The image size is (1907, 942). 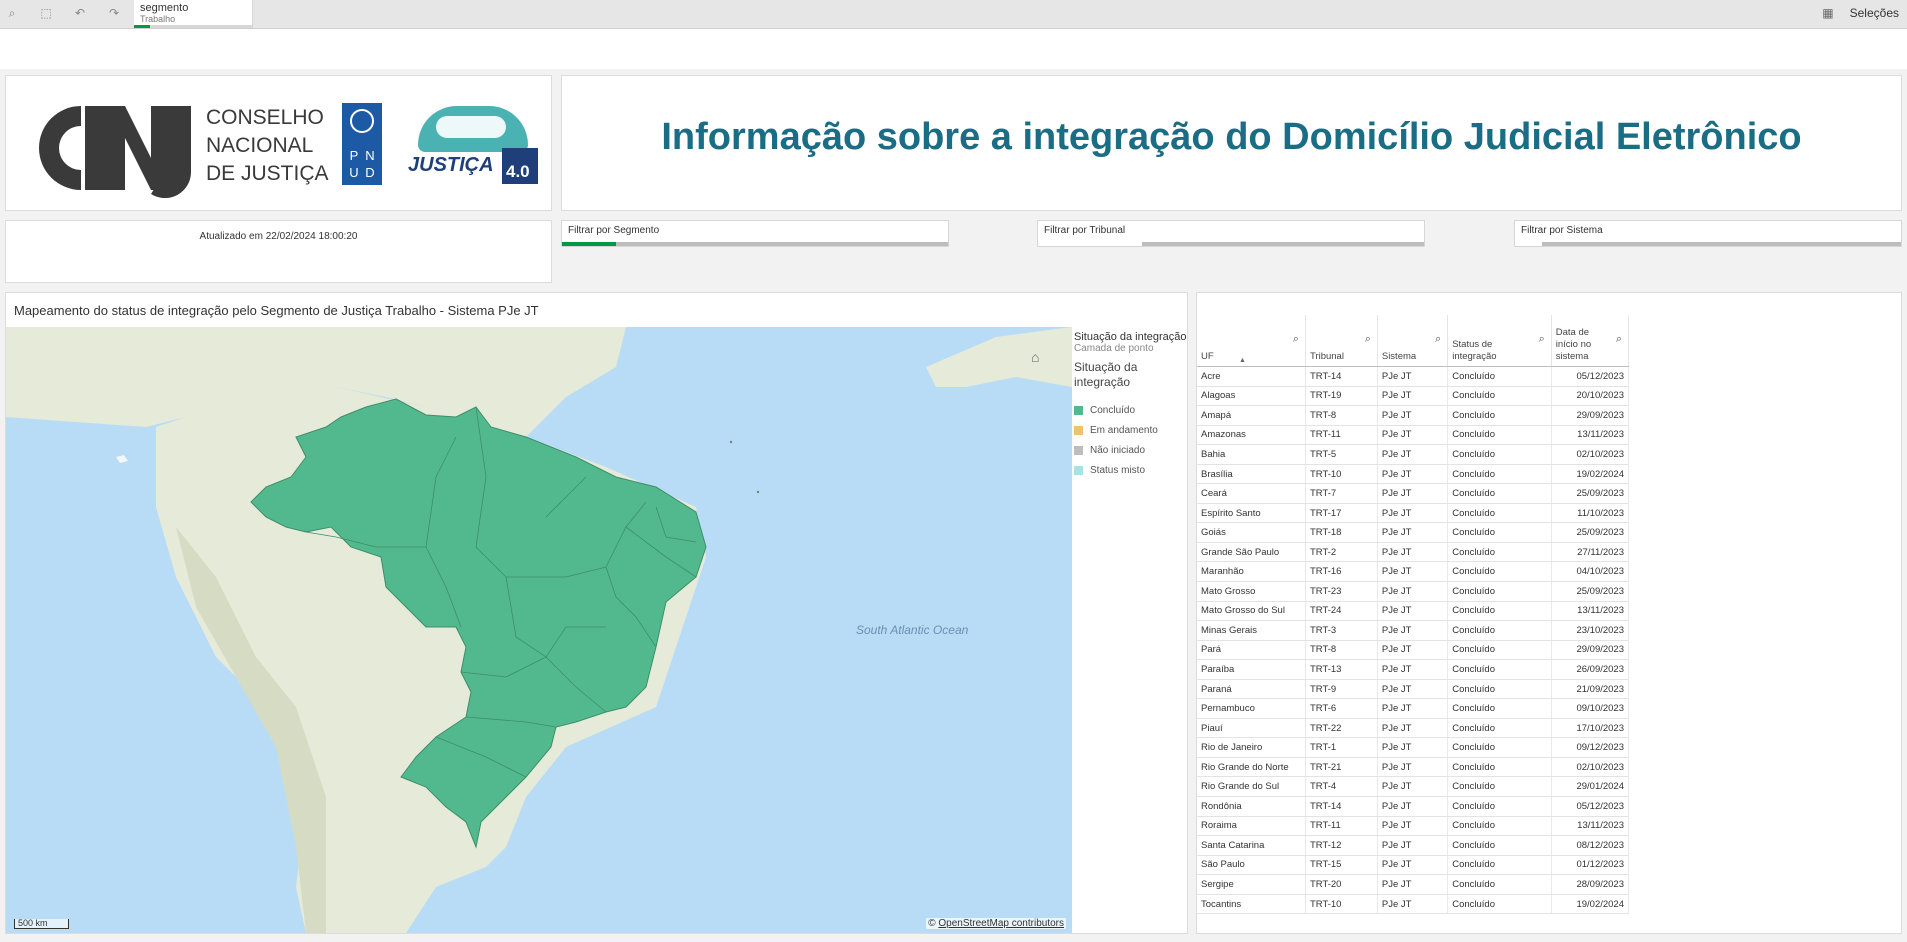 What do you see at coordinates (1590, 826) in the screenshot?
I see `table-cell: 13/11/2023` at bounding box center [1590, 826].